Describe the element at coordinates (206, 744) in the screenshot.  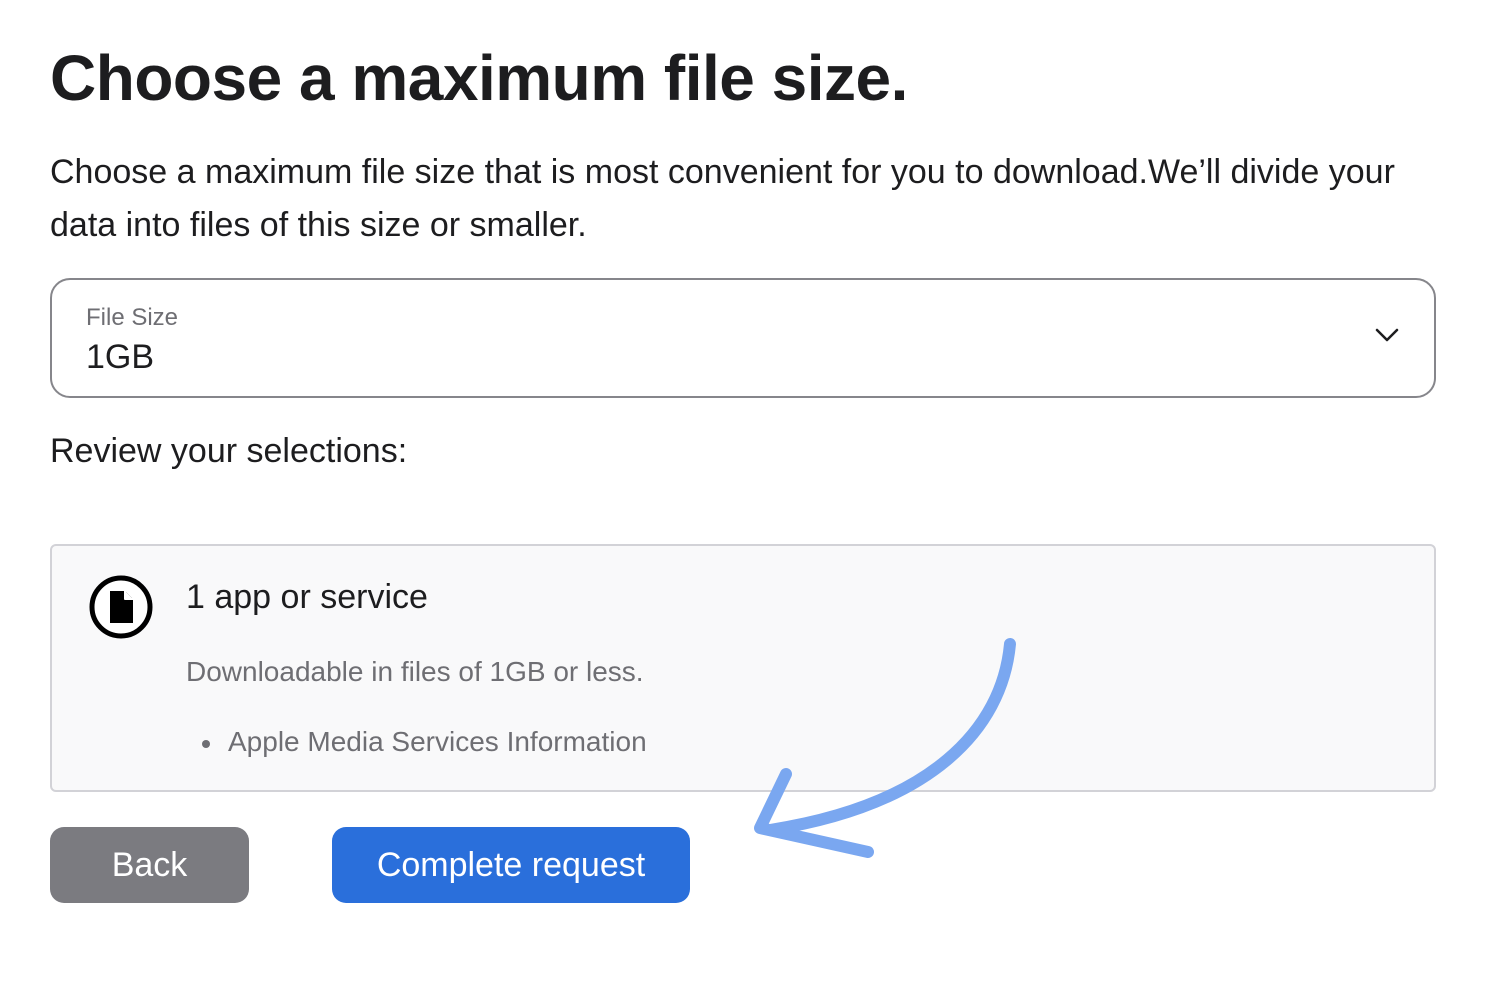
I see `bullet-icon` at that location.